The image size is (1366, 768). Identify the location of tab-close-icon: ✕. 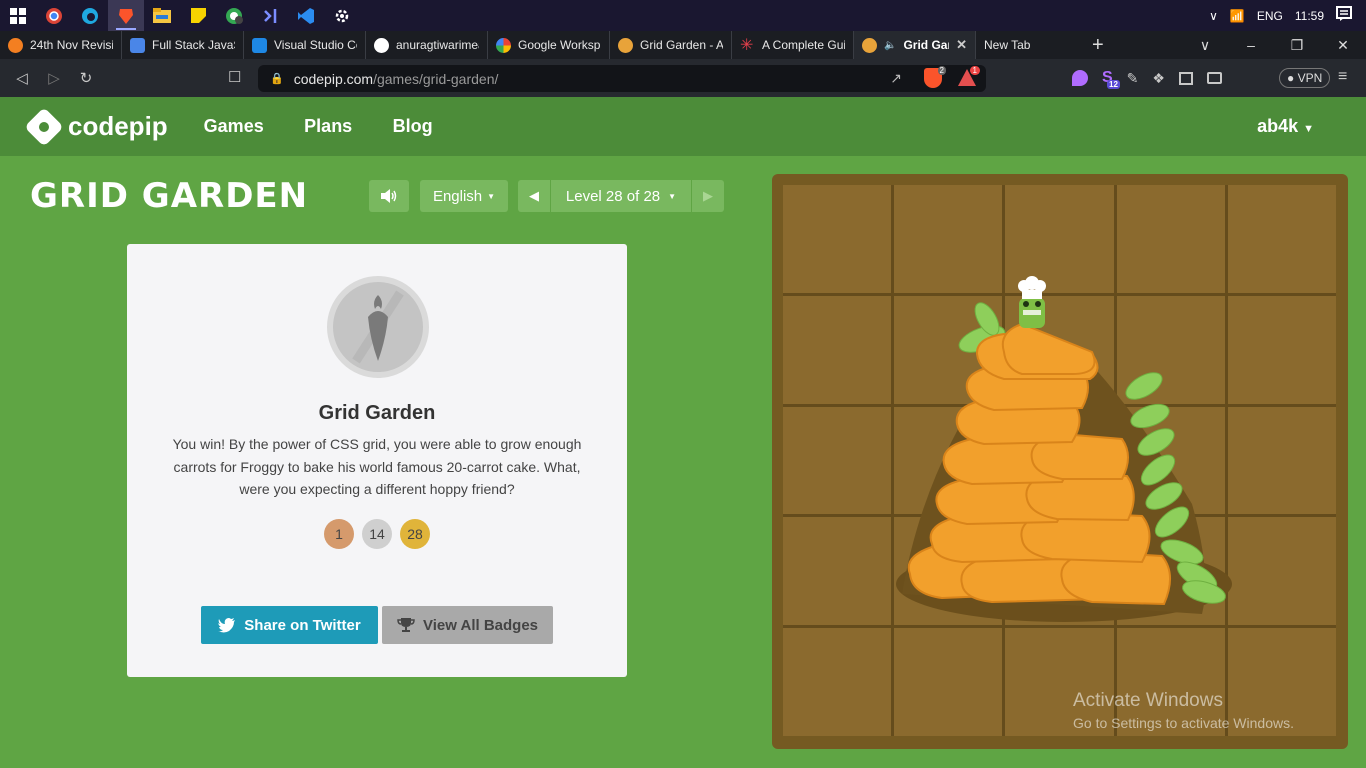
(961, 45).